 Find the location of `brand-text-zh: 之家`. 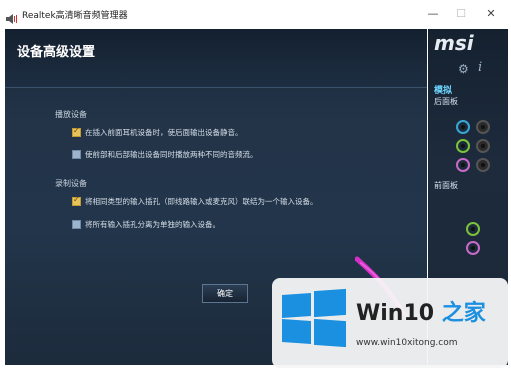

brand-text-zh: 之家 is located at coordinates (463, 313).